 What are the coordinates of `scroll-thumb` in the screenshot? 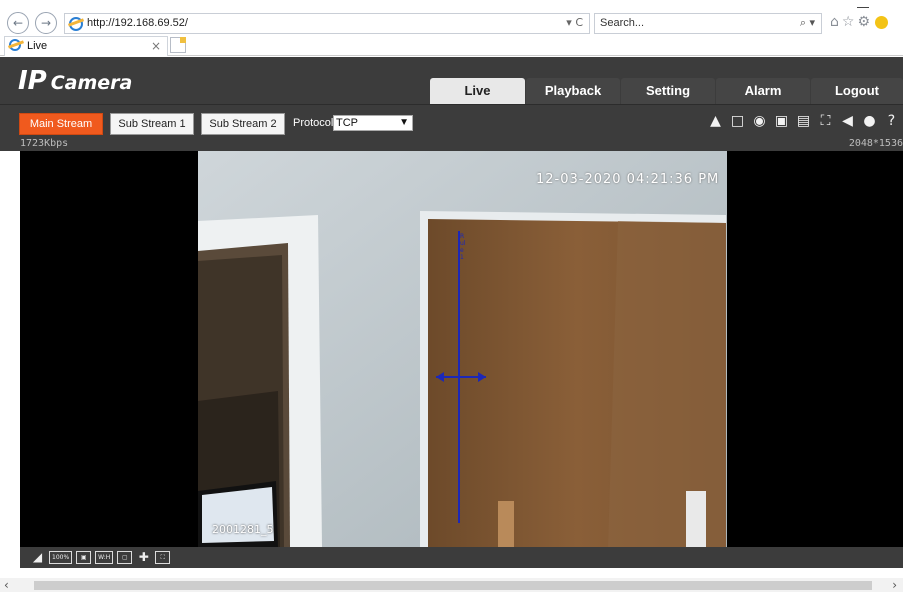 It's located at (453, 585).